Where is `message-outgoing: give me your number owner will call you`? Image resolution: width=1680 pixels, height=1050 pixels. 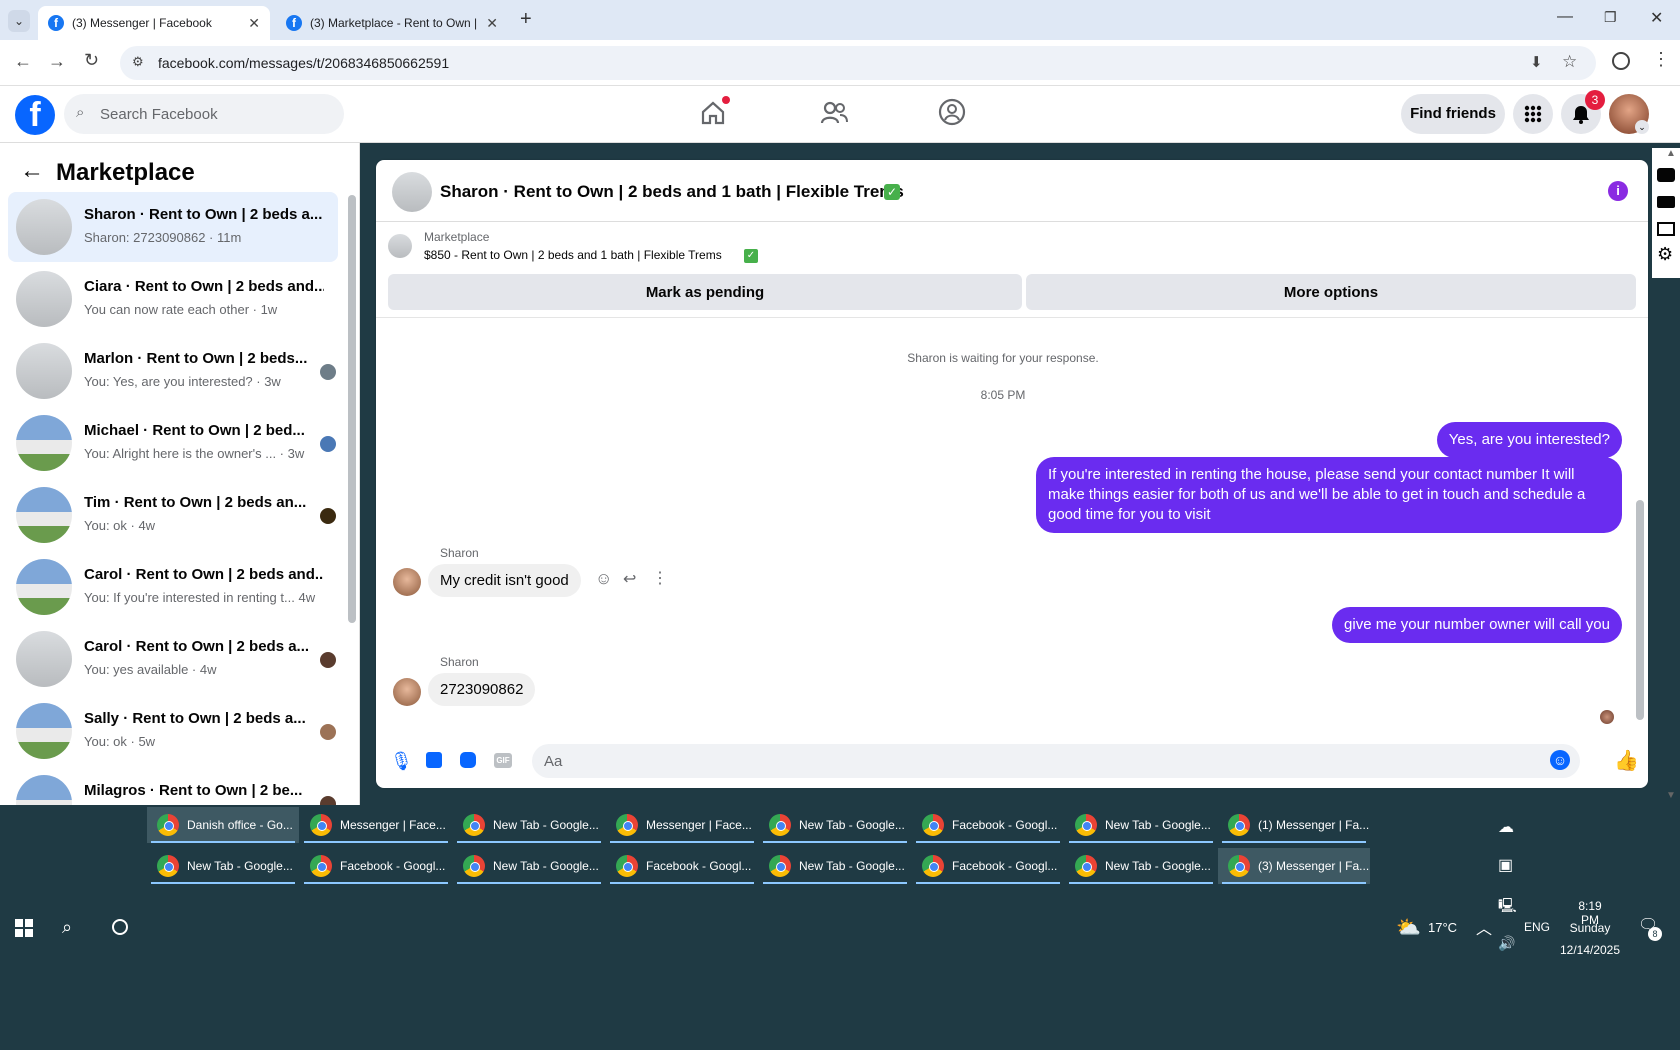 message-outgoing: give me your number owner will call you is located at coordinates (1477, 625).